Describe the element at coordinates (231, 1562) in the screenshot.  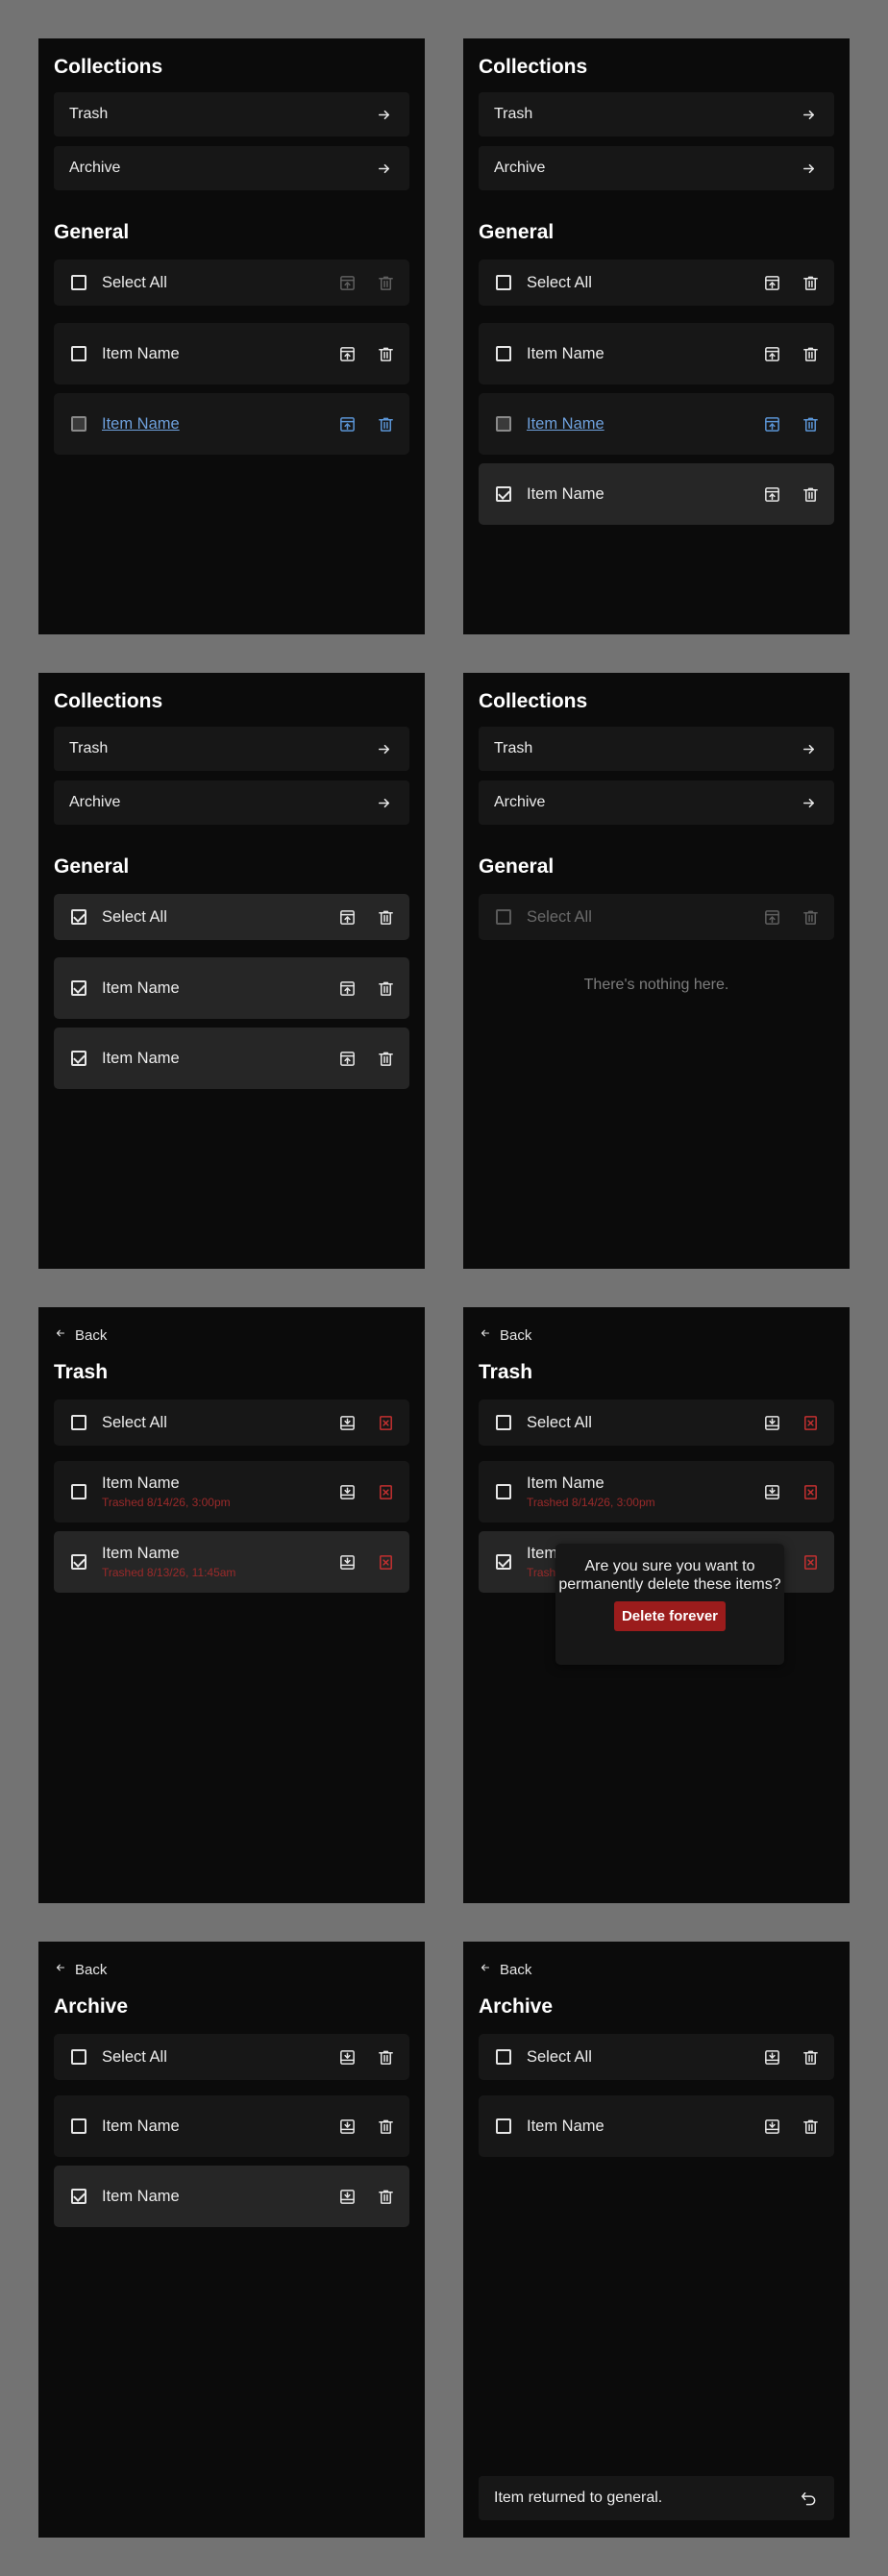
I see `trashed-item-selected: Item NameTrashed 8/13/26, 11:45am` at that location.